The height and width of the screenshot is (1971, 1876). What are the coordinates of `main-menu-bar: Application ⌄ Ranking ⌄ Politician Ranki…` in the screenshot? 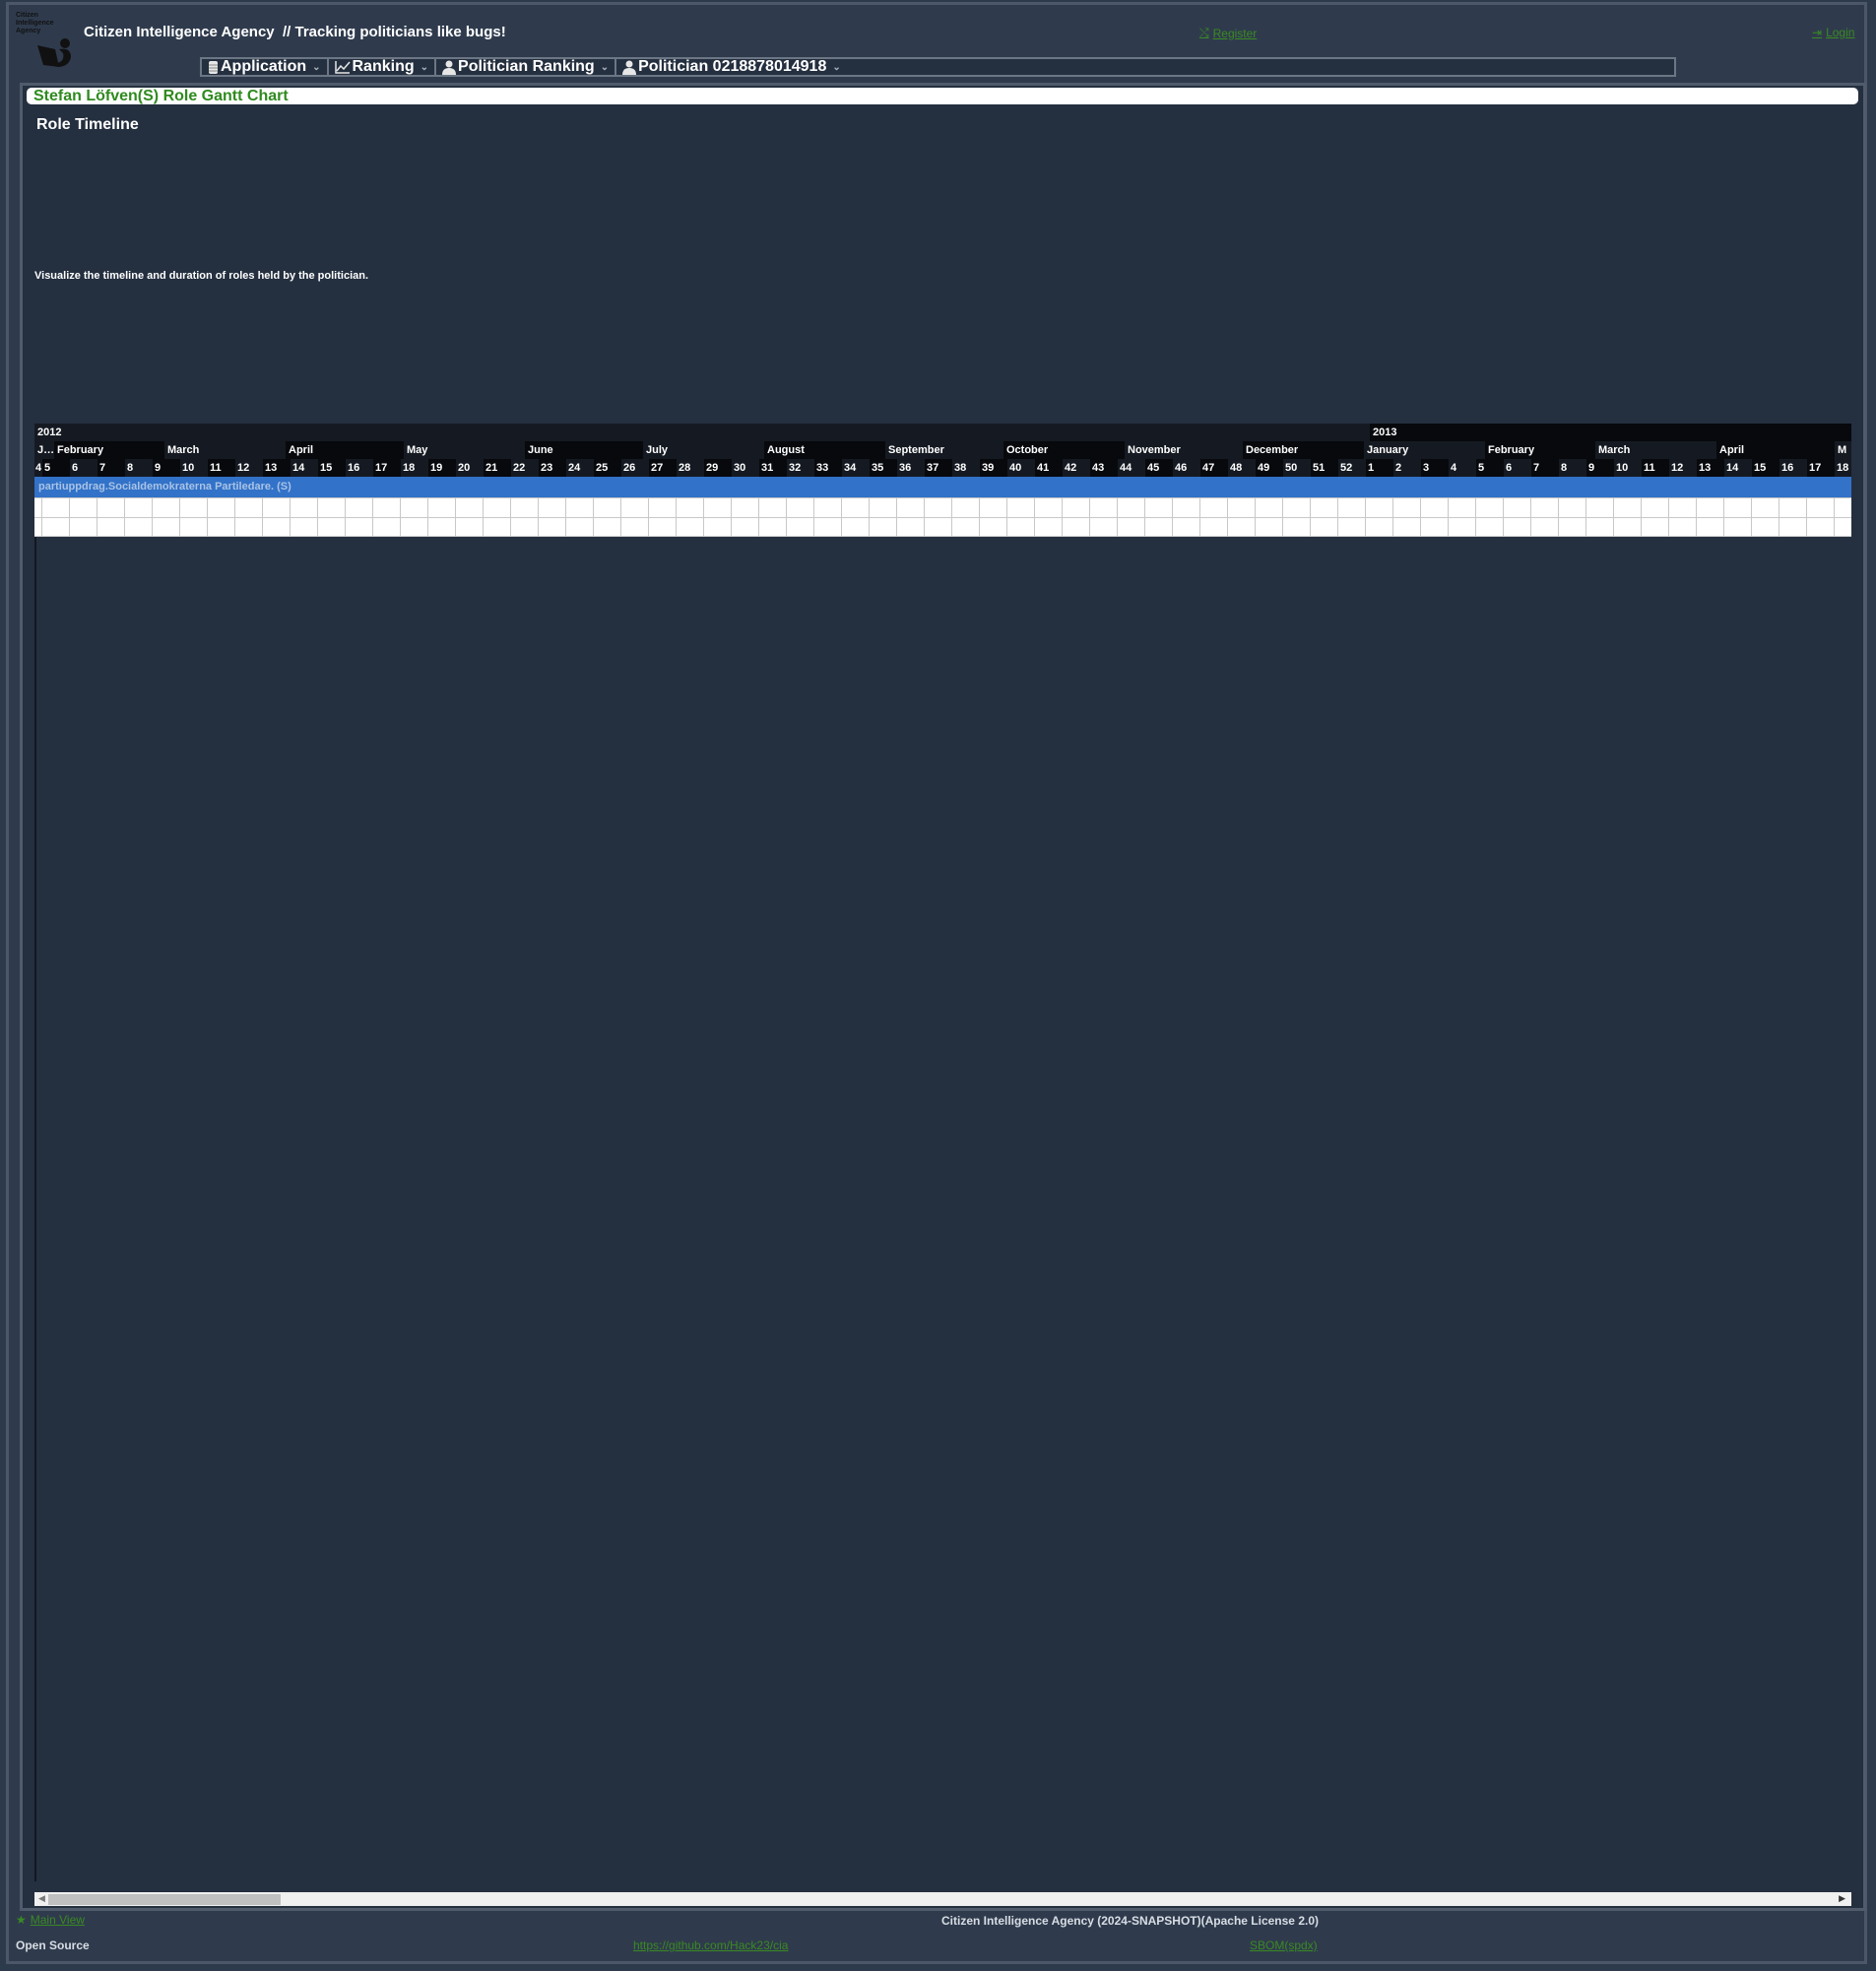 It's located at (938, 67).